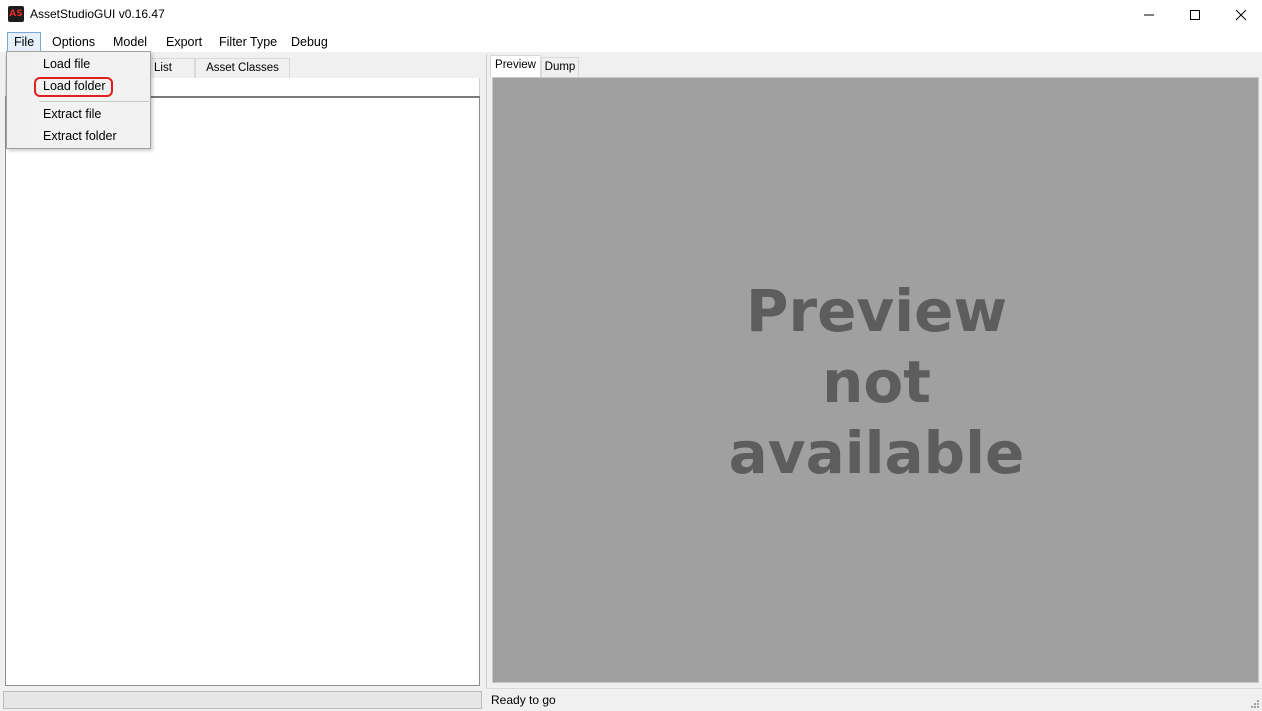 Image resolution: width=1262 pixels, height=711 pixels. I want to click on status-bar: Ready to go, so click(874, 699).